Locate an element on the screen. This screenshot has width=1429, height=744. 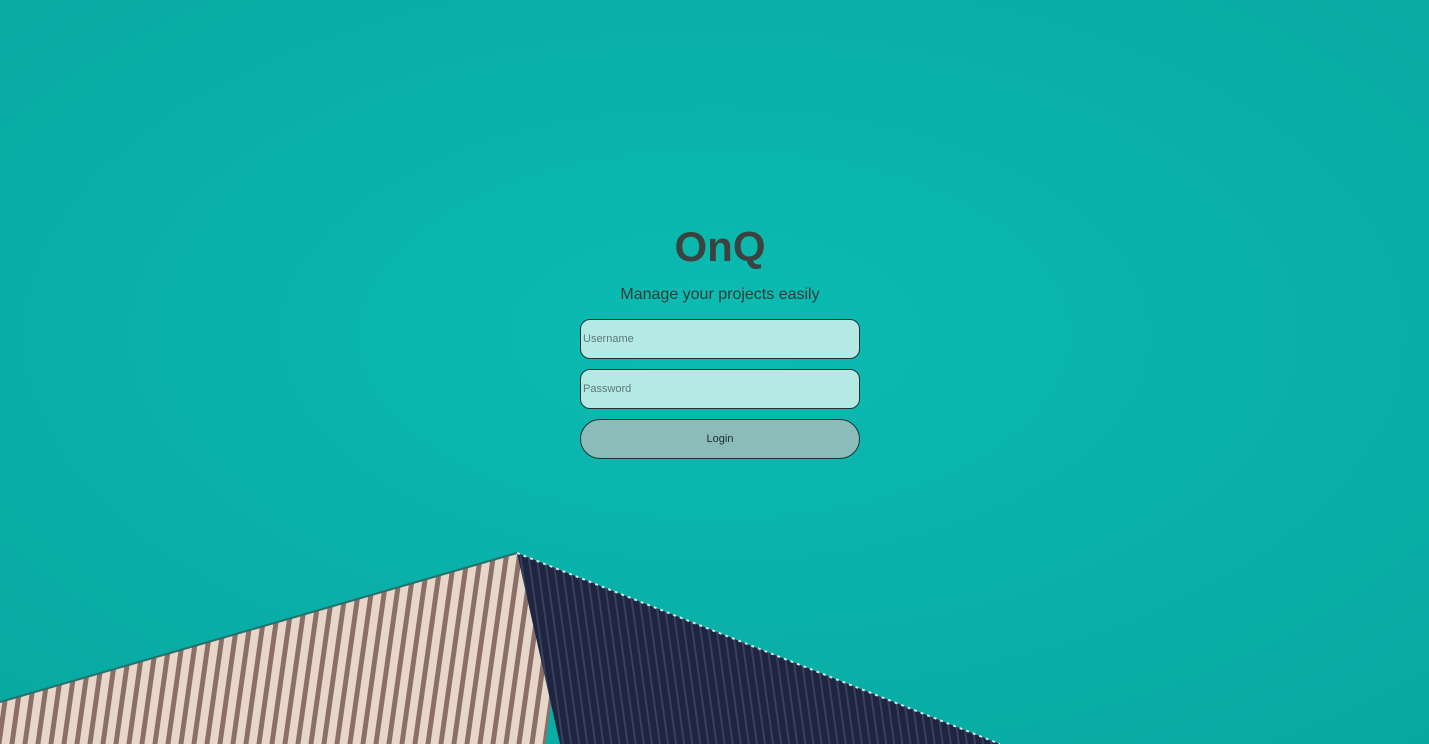
username-input is located at coordinates (720, 339).